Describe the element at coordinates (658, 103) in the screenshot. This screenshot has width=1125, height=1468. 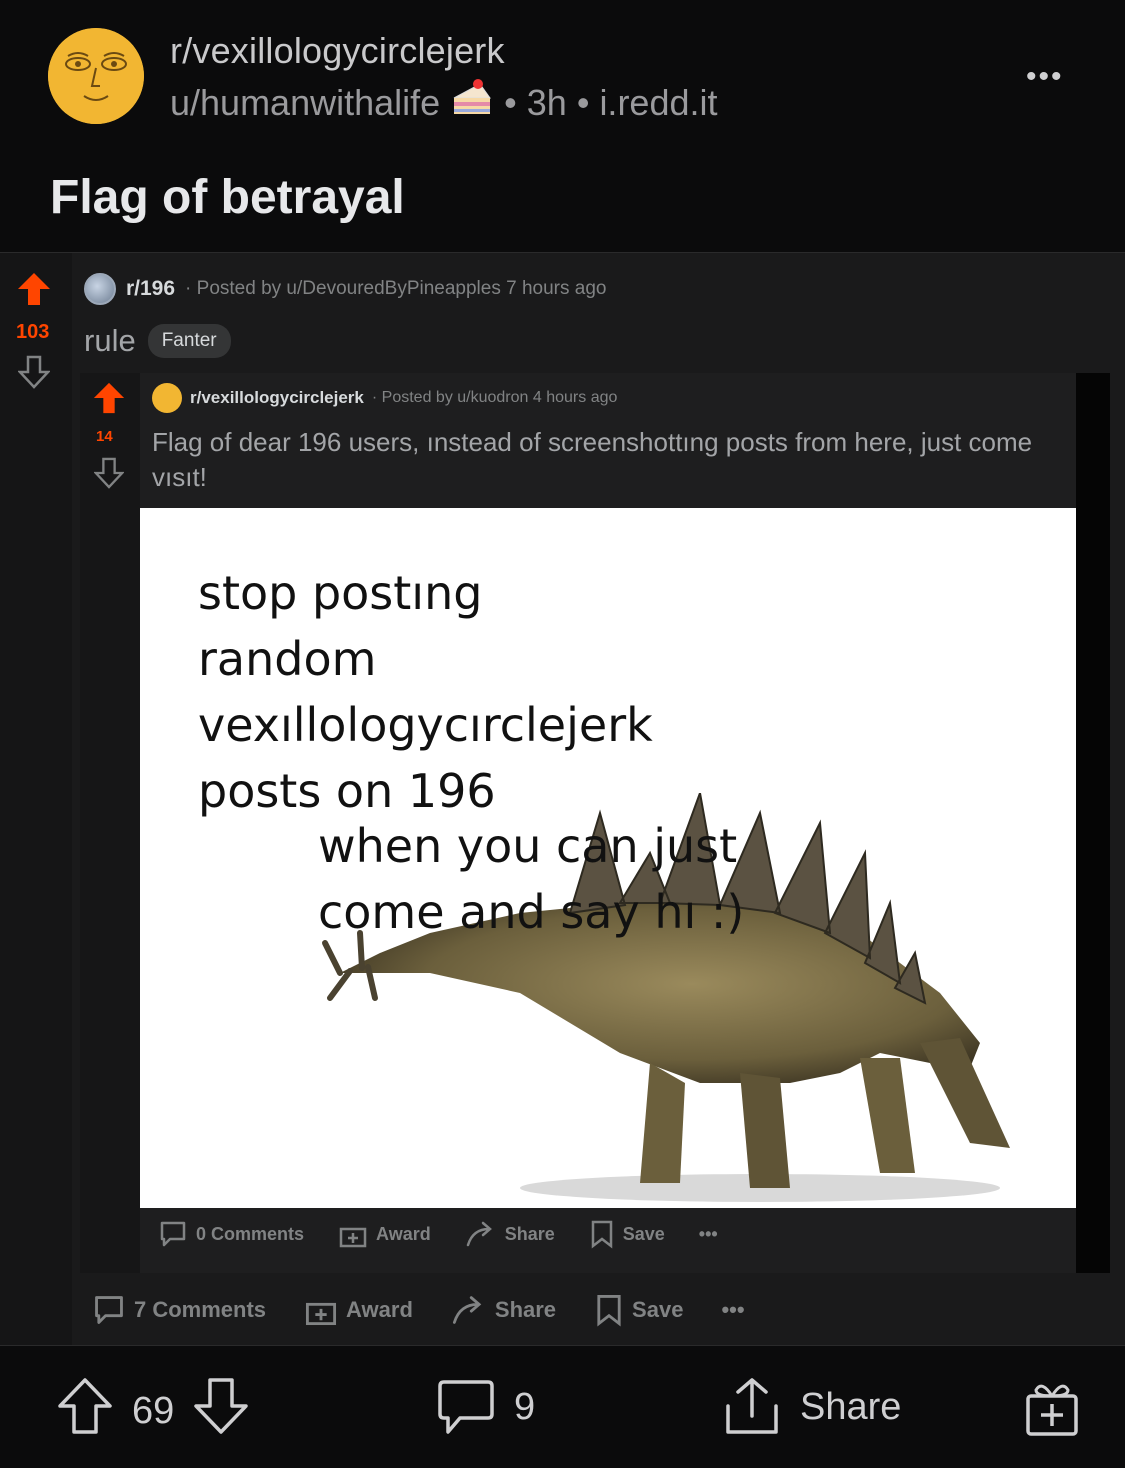
I see `post-domain: i.redd.it` at that location.